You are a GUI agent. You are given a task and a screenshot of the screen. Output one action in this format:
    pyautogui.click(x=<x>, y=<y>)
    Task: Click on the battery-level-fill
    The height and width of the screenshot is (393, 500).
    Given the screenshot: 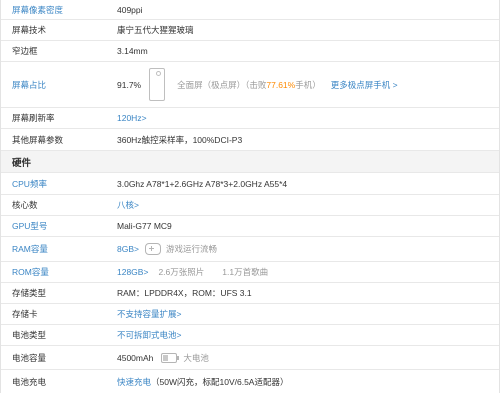 What is the action you would take?
    pyautogui.click(x=166, y=357)
    